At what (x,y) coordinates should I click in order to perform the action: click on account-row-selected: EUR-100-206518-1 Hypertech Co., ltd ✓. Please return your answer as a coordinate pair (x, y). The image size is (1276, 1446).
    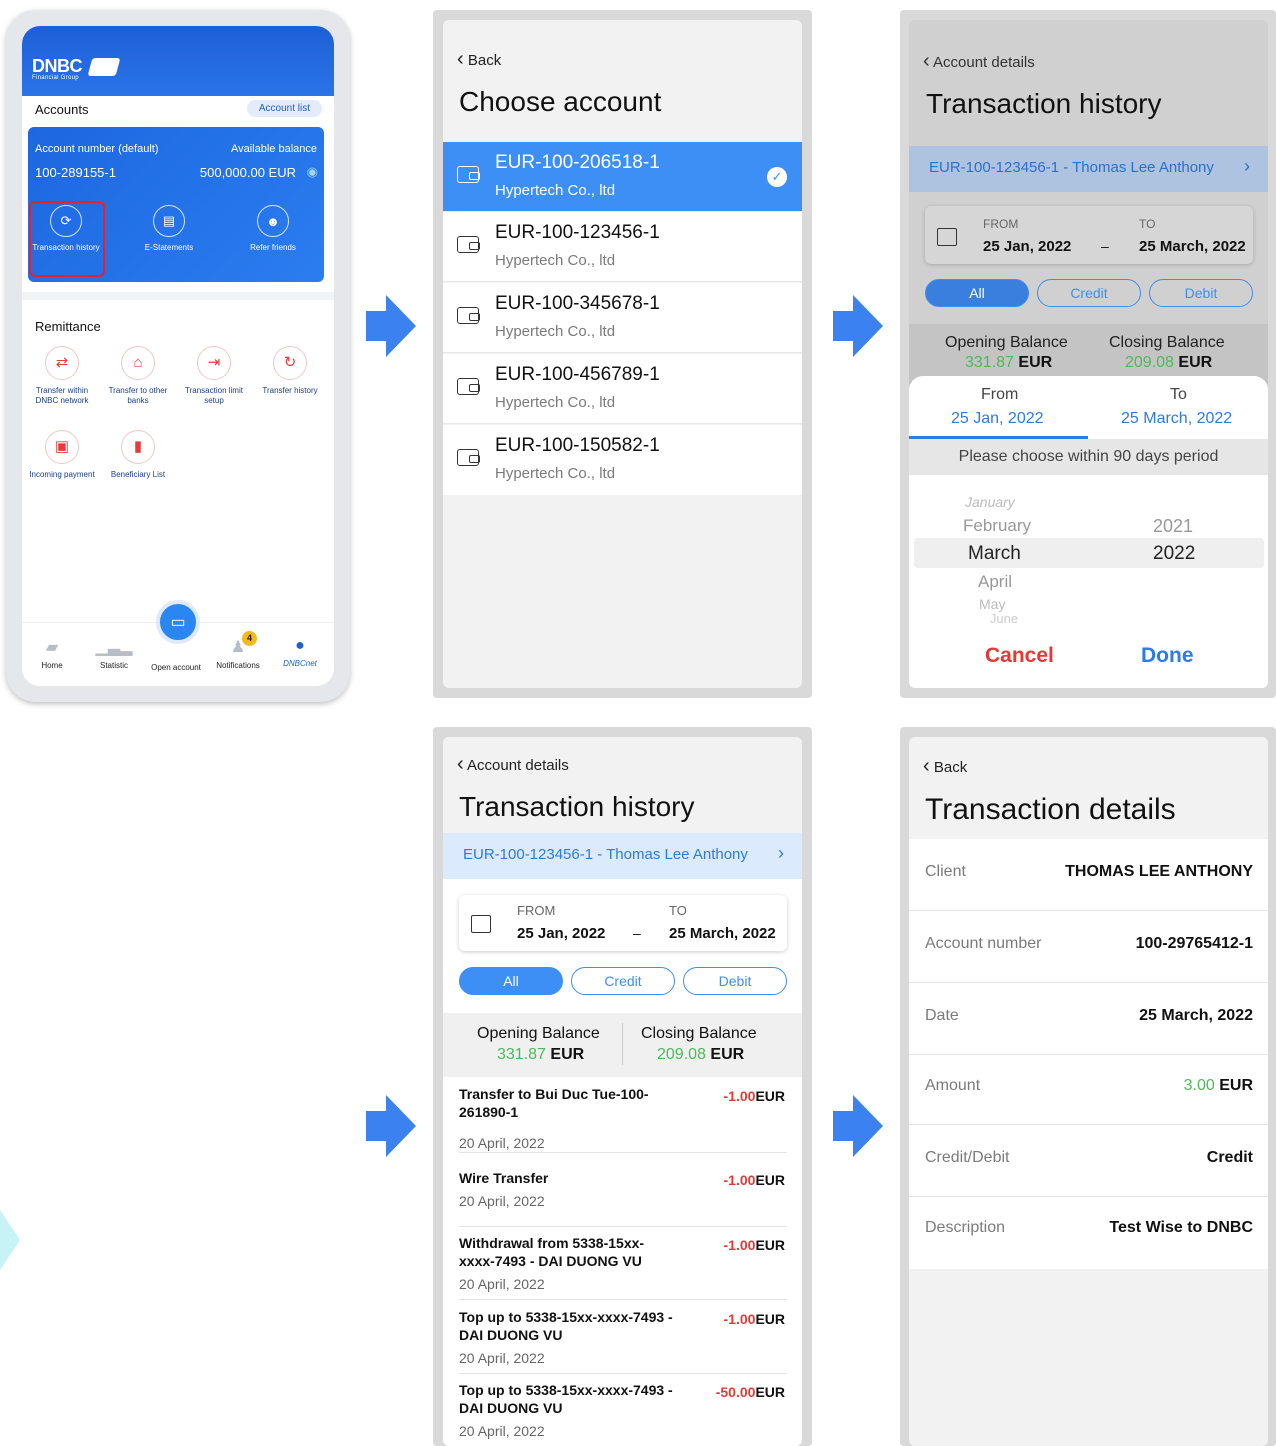
    Looking at the image, I should click on (622, 177).